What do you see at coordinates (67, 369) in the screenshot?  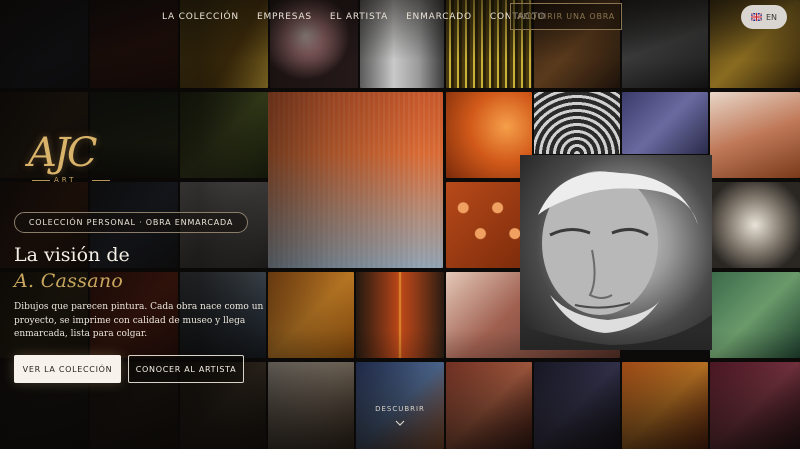 I see `view-collection-button: VER LA COLECCIÓN` at bounding box center [67, 369].